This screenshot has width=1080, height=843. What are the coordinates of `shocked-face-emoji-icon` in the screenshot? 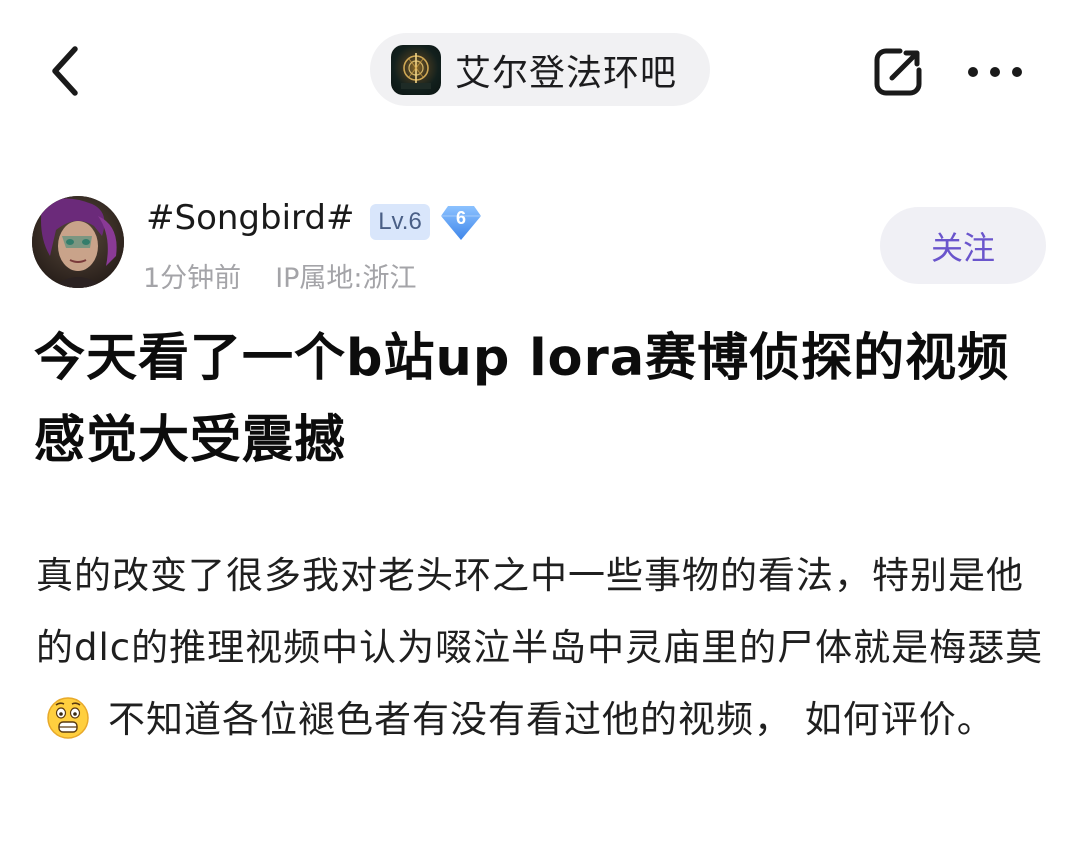 It's located at (68, 718).